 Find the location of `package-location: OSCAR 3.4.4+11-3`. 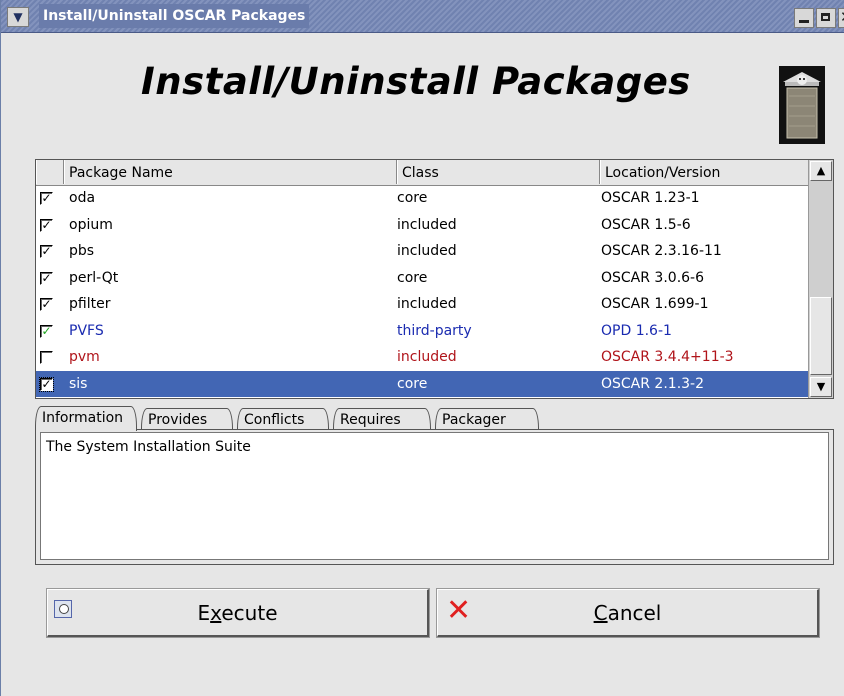

package-location: OSCAR 3.4.4+11-3 is located at coordinates (667, 357).